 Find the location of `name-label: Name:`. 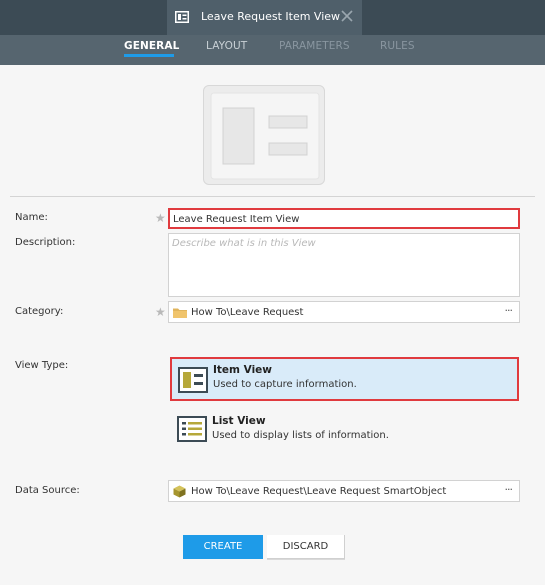

name-label: Name: is located at coordinates (31, 217).